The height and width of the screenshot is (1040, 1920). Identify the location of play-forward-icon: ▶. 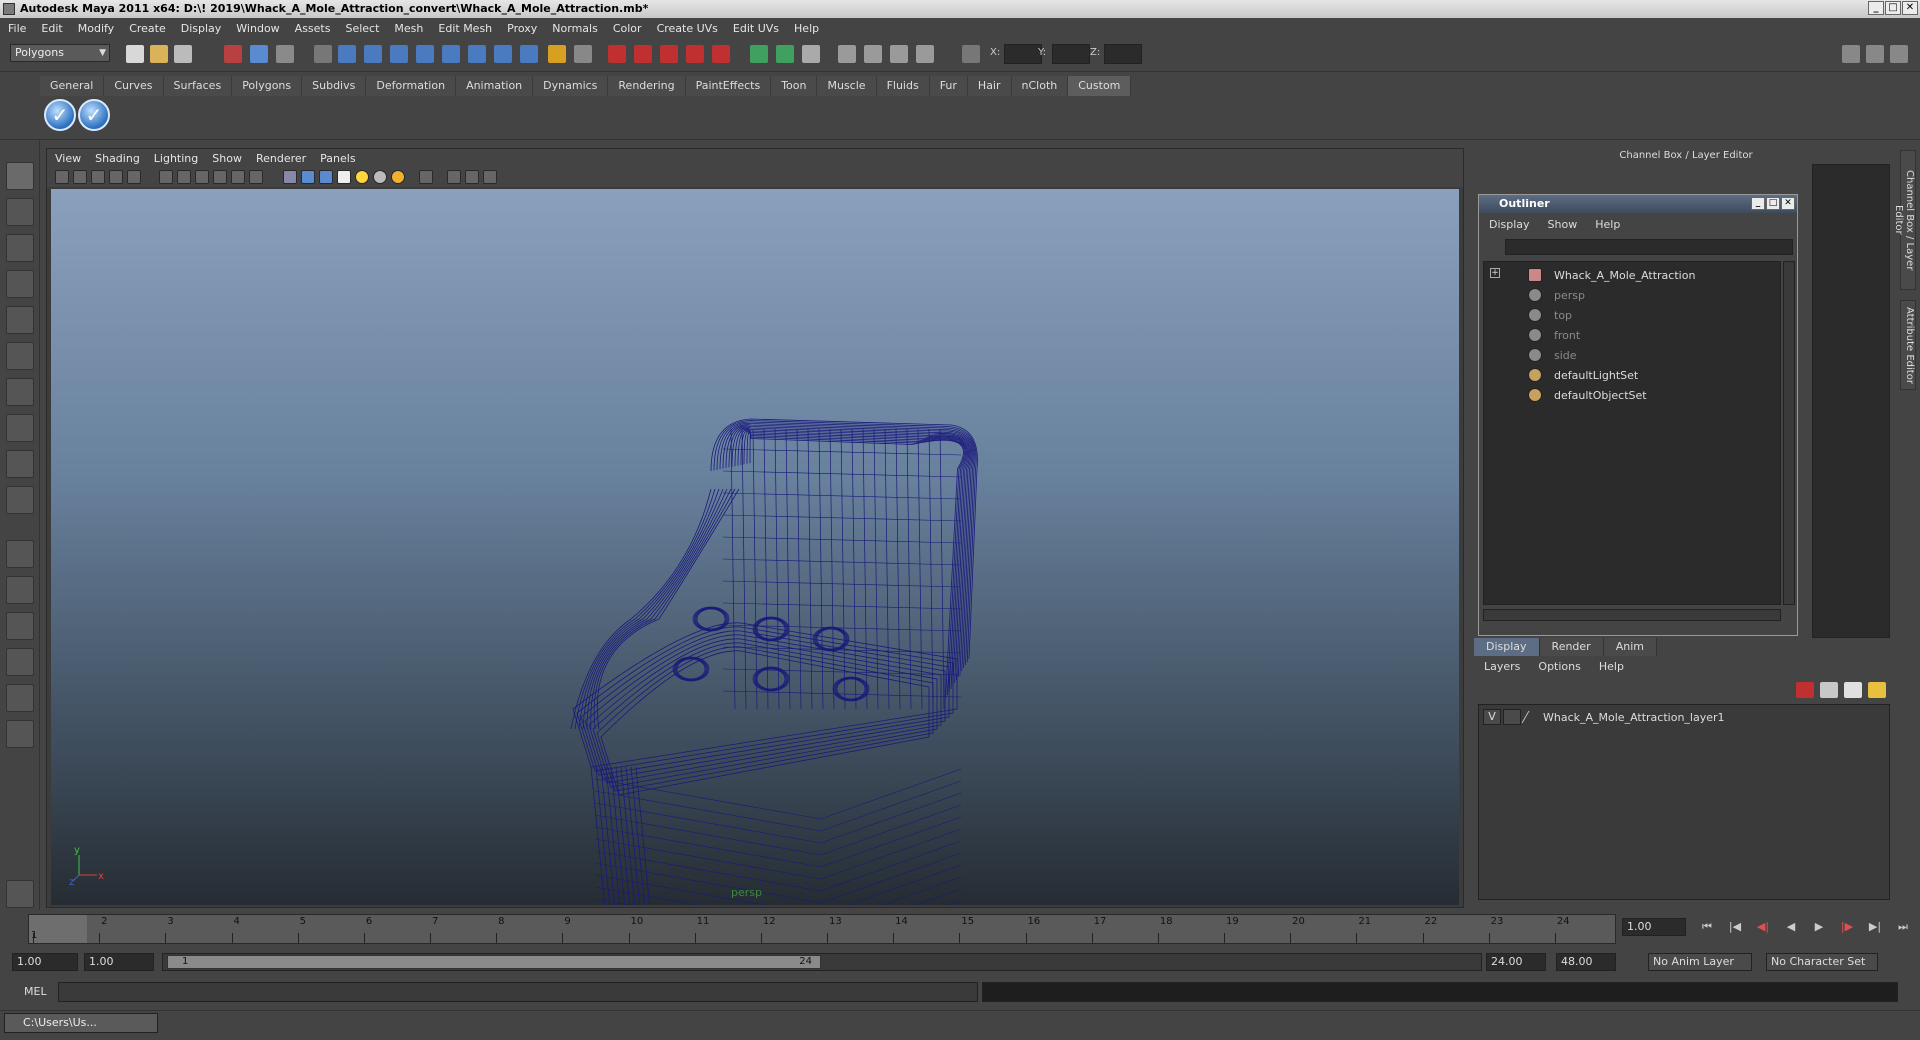
(1819, 927).